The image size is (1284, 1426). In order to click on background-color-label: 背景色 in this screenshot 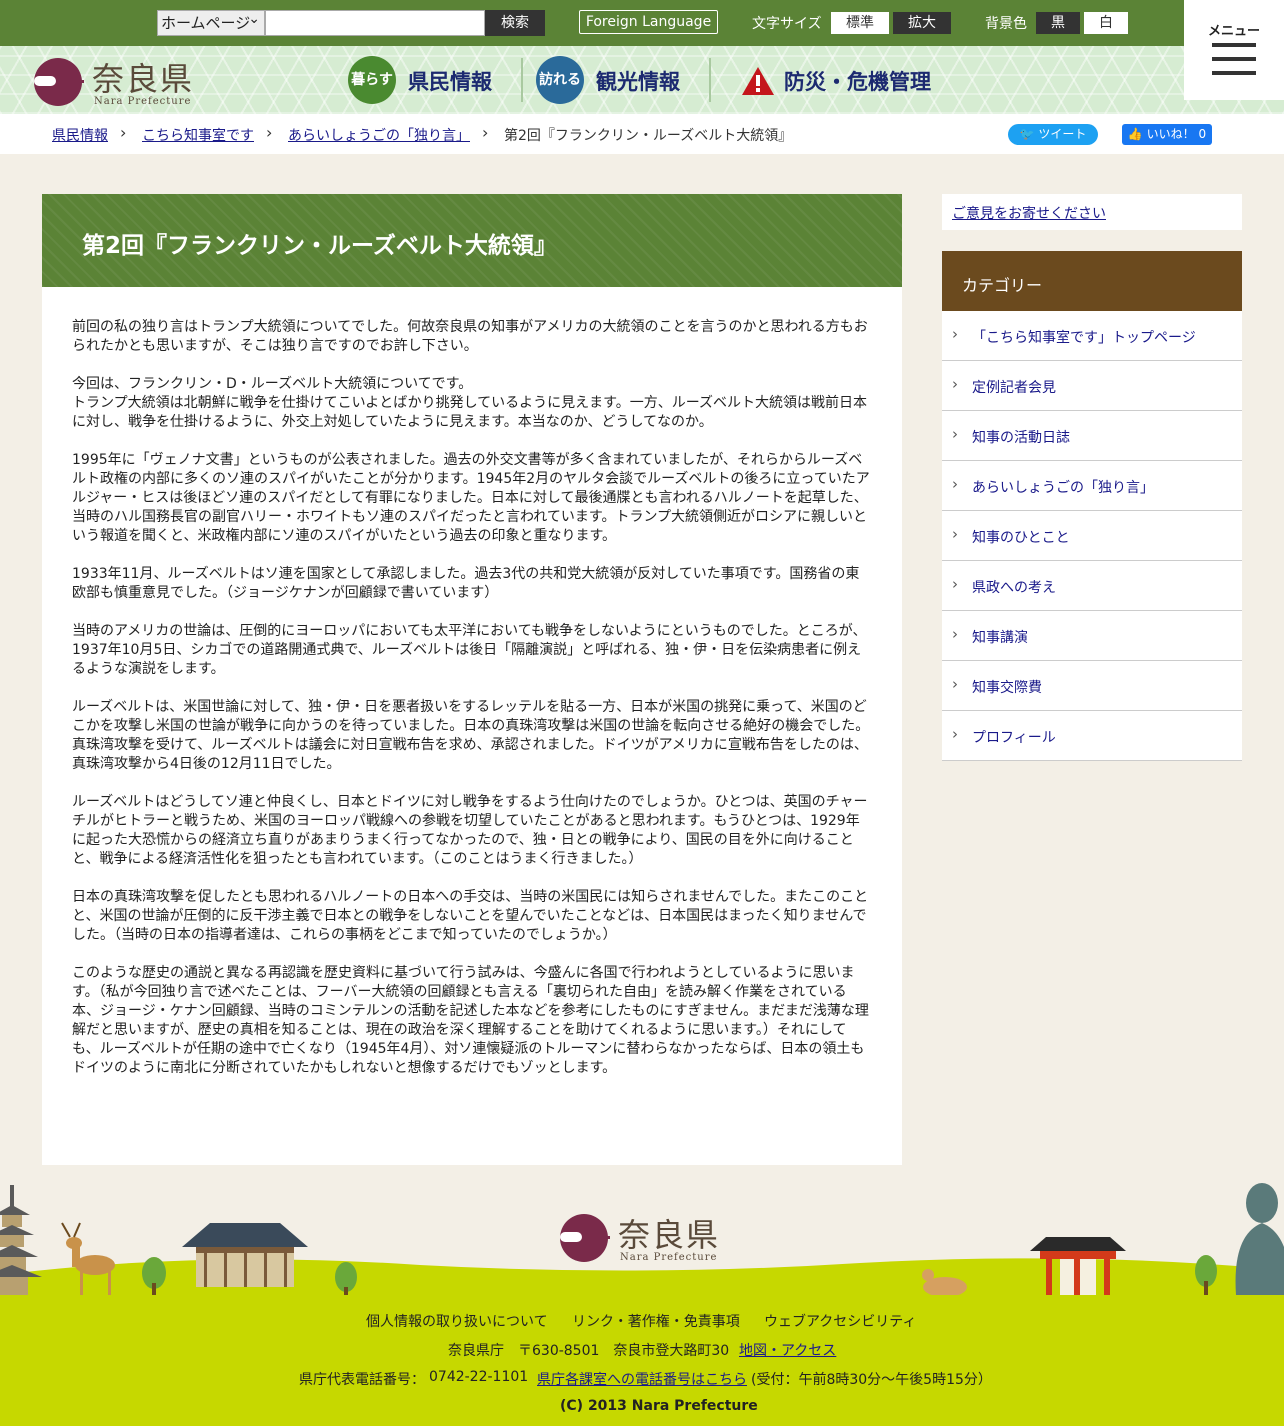, I will do `click(1006, 24)`.